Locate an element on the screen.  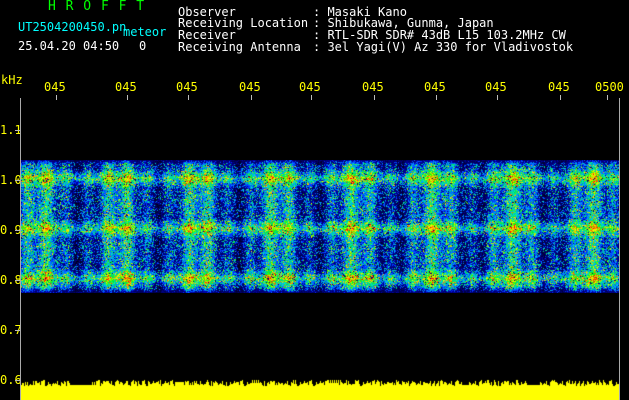
datetime-text: 25.04.20 04:50 is located at coordinates (69, 46).